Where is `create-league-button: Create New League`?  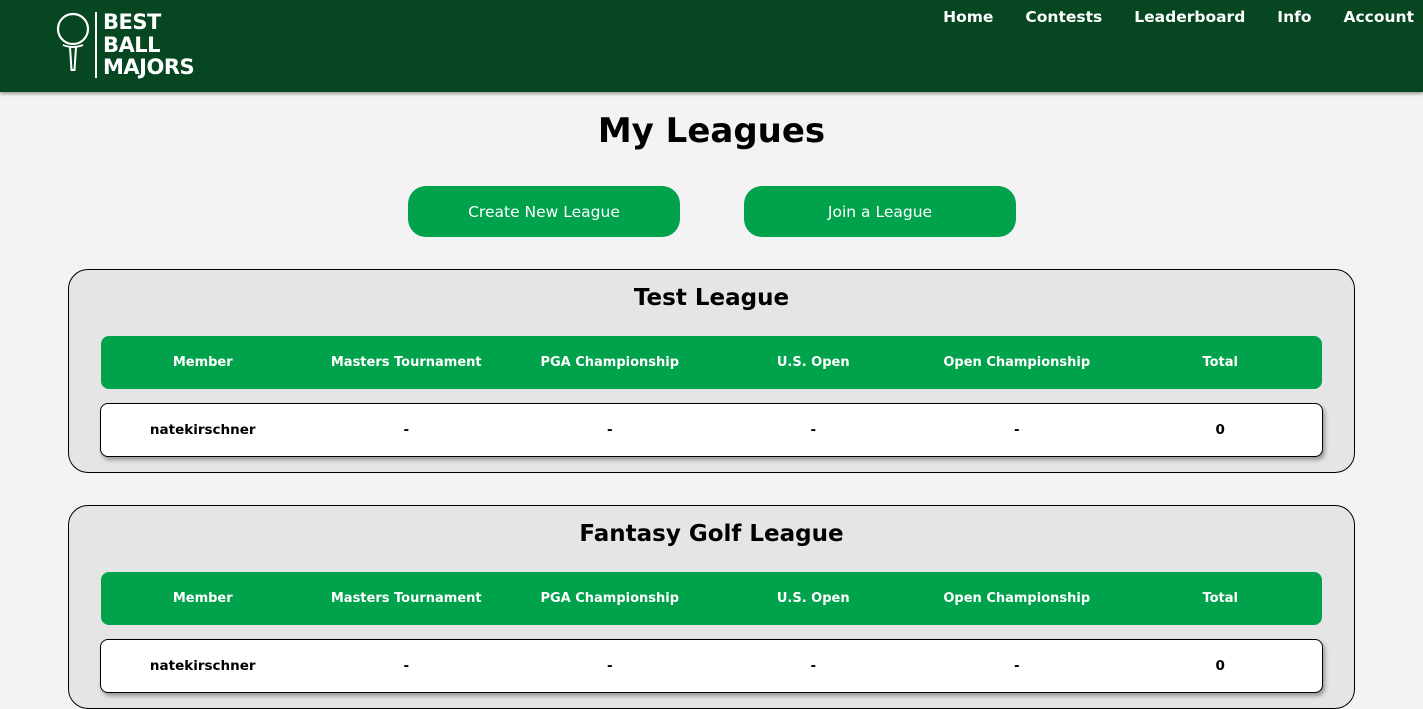 create-league-button: Create New League is located at coordinates (544, 211).